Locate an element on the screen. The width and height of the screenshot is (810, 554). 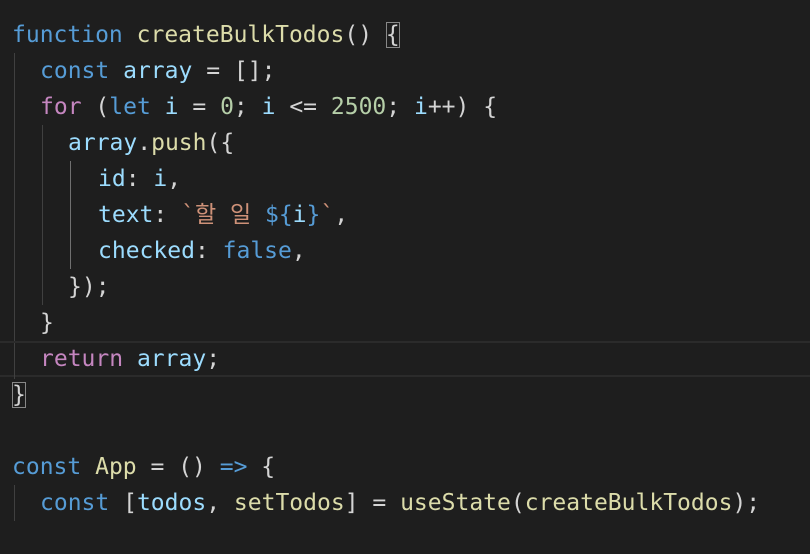
code-token: ++) { is located at coordinates (462, 107).